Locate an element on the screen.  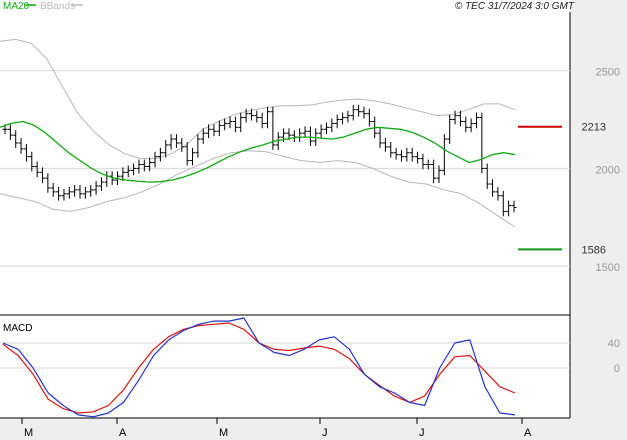
price-y-tick-label: 1500 is located at coordinates (608, 268).